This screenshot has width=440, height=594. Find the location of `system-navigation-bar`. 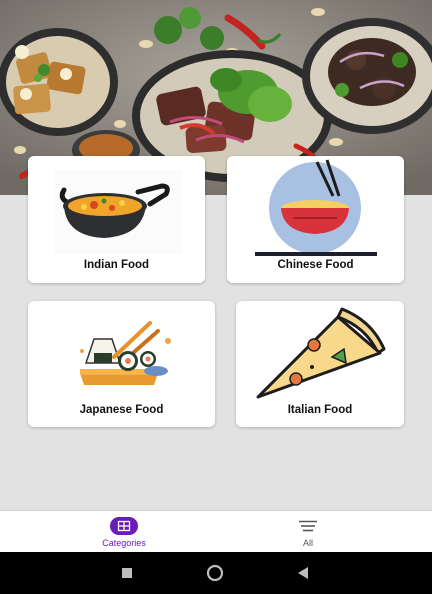

system-navigation-bar is located at coordinates (216, 573).